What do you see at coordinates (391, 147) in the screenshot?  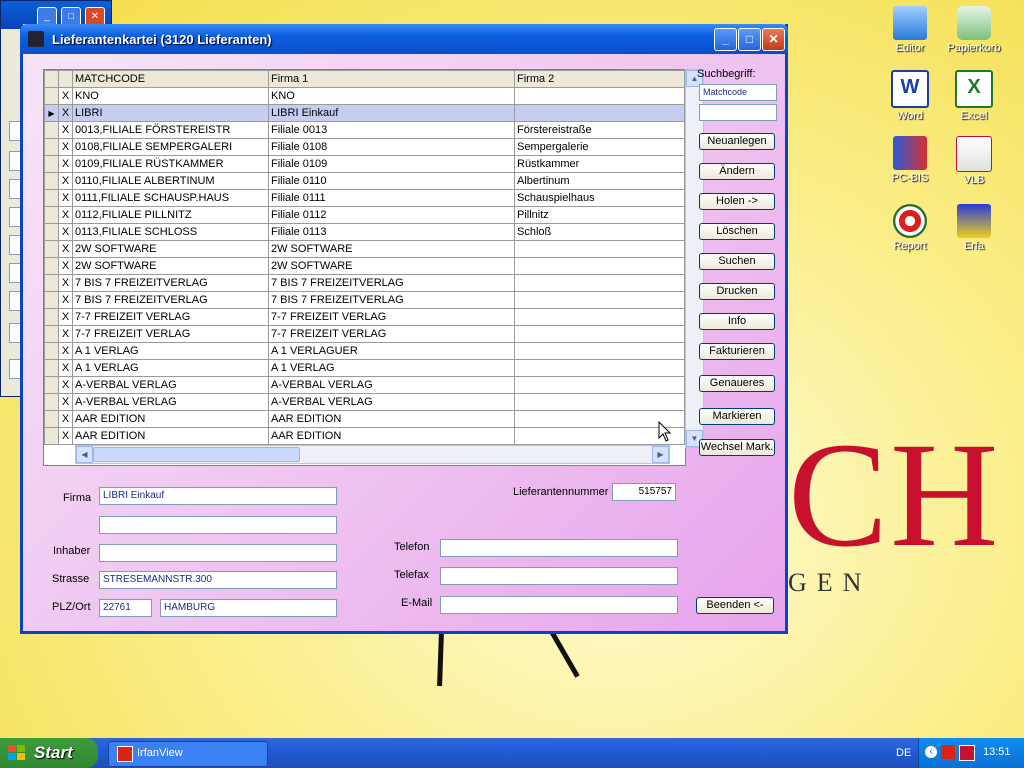 I see `cell-firma1: Filiale 0108` at bounding box center [391, 147].